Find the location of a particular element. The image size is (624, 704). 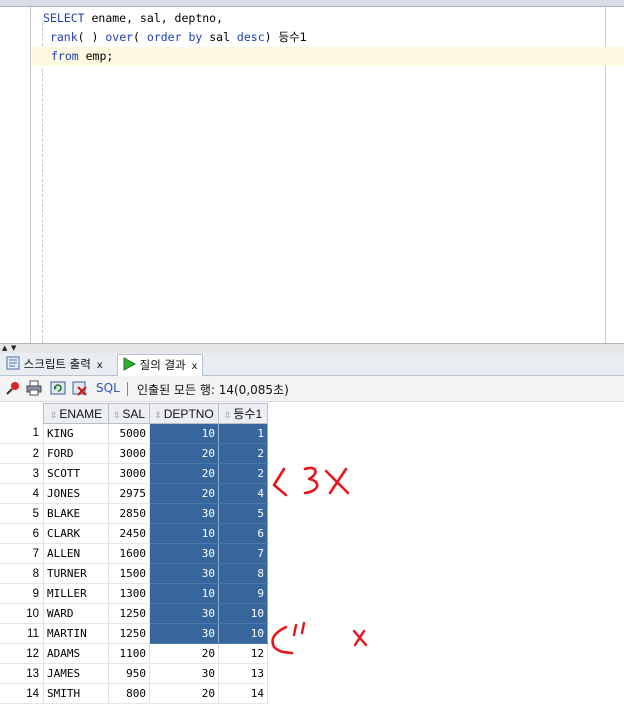

cell-ename: KING is located at coordinates (76, 433).